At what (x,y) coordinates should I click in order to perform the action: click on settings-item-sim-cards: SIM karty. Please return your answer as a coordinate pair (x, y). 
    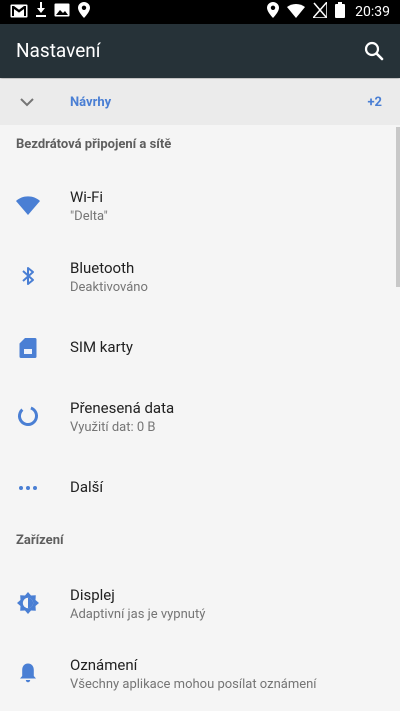
    Looking at the image, I should click on (198, 348).